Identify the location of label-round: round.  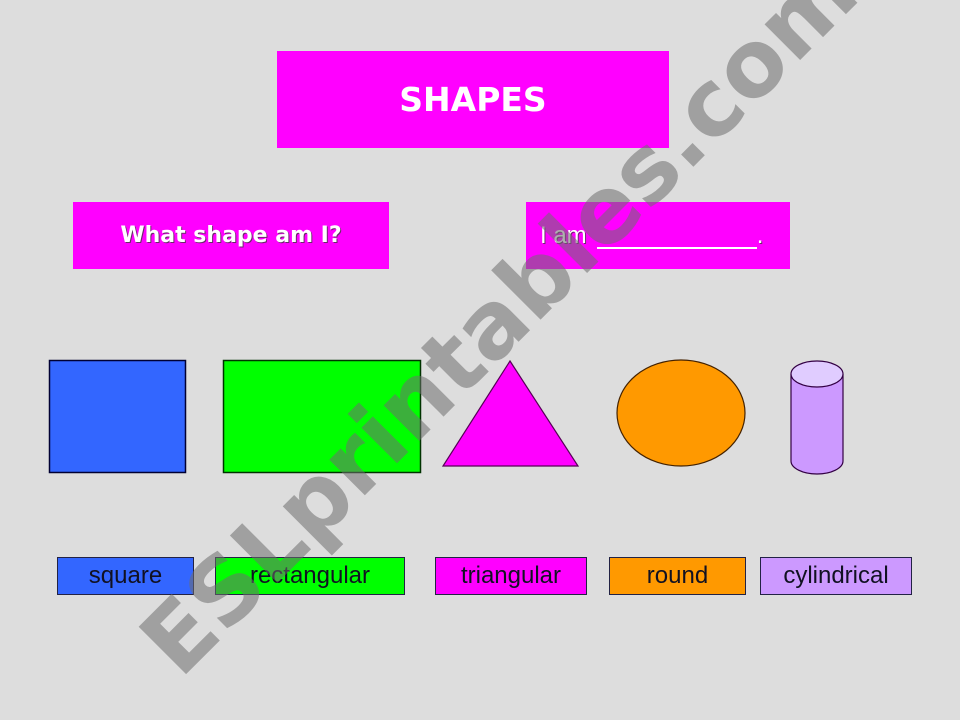
(677, 576).